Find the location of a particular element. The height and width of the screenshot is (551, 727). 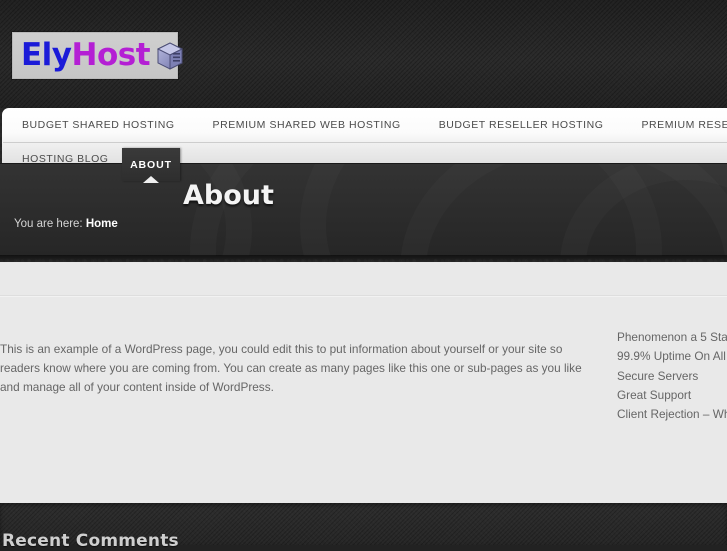

site-logo: ElyHost is located at coordinates (98, 55).